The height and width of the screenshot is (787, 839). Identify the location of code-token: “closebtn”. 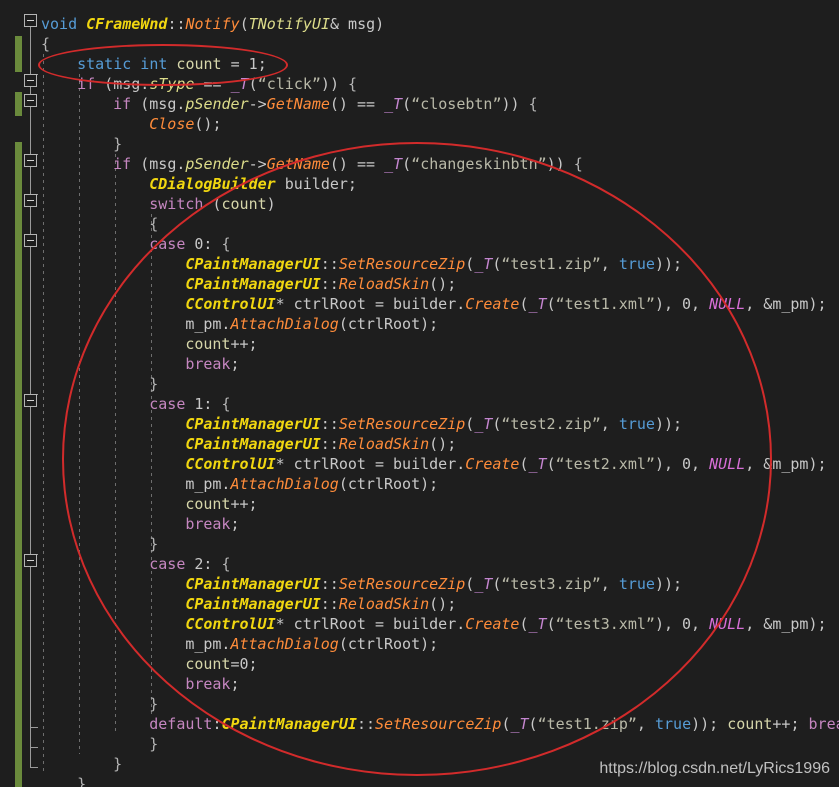
(456, 104).